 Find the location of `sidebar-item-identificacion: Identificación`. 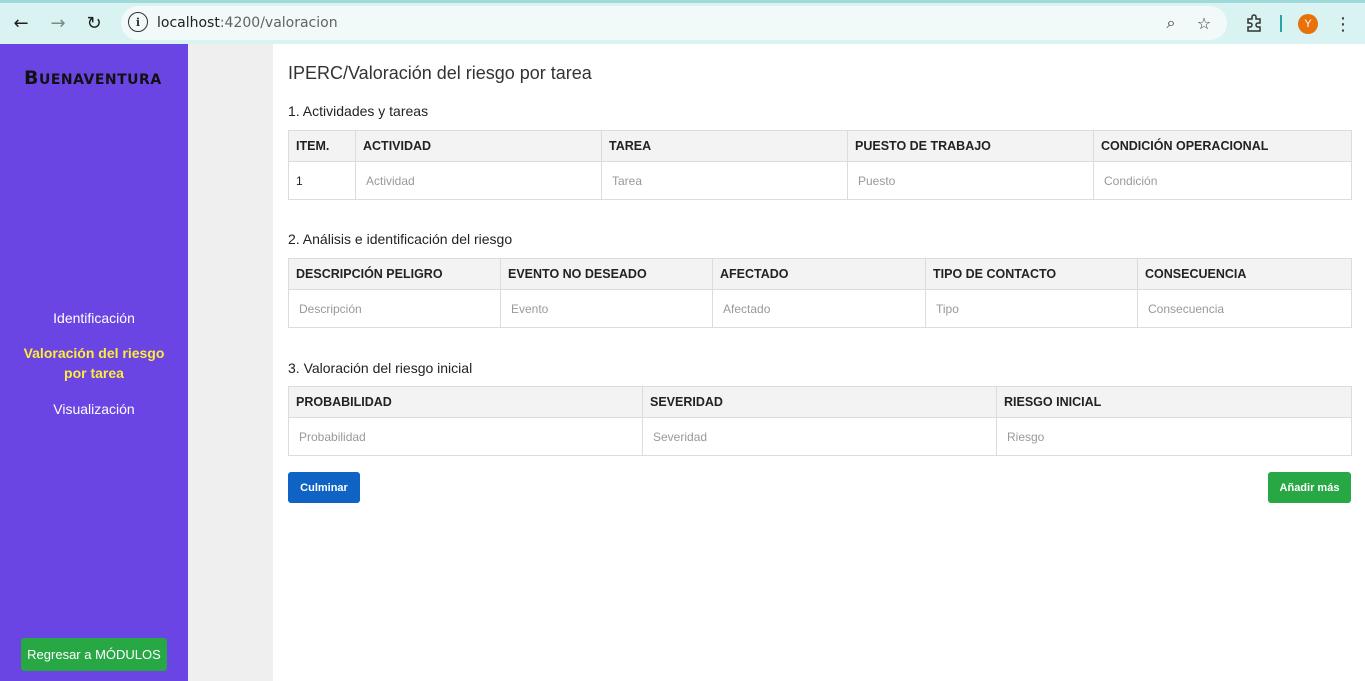

sidebar-item-identificacion: Identificación is located at coordinates (94, 318).